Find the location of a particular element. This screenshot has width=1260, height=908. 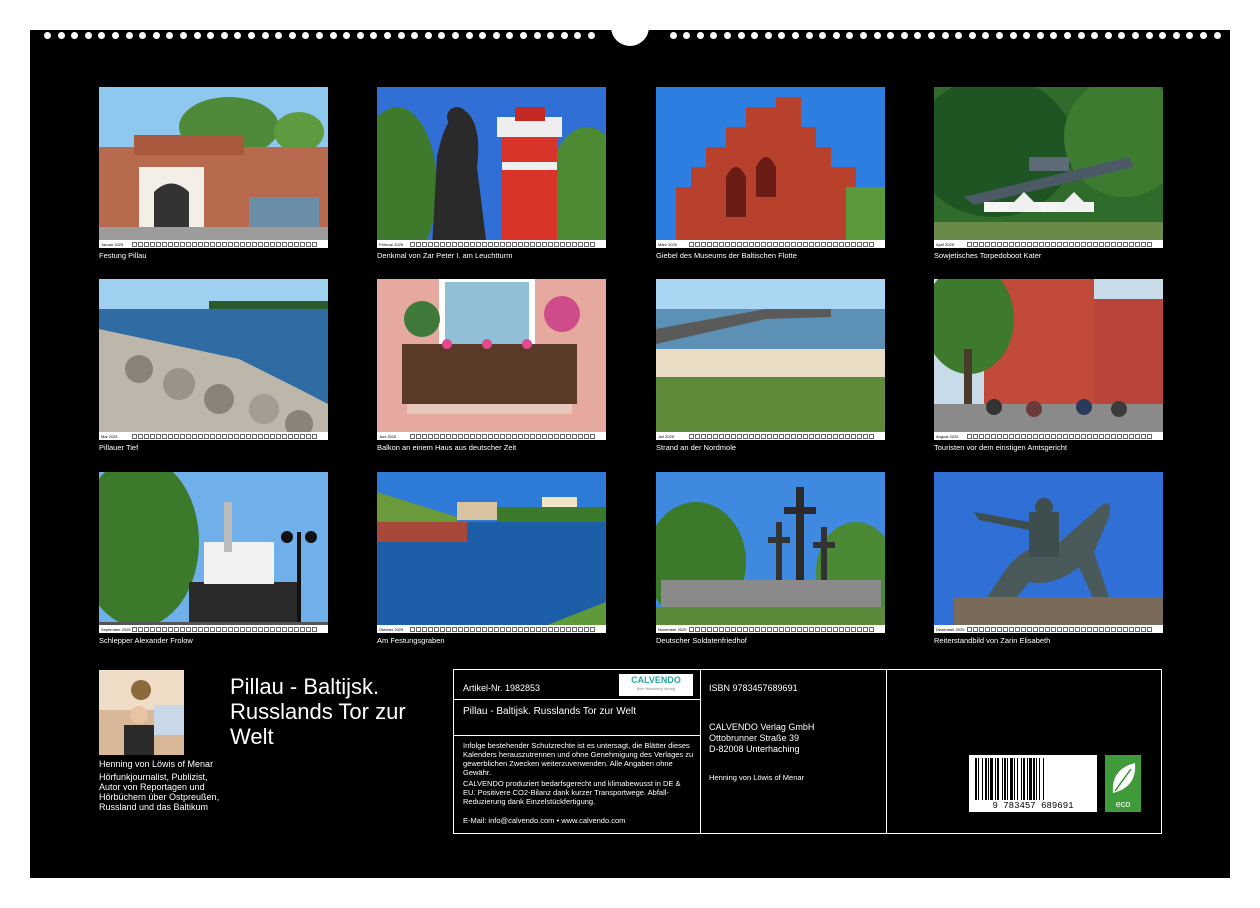

photo-festung-pillau: Januar 2025 is located at coordinates (213, 167).